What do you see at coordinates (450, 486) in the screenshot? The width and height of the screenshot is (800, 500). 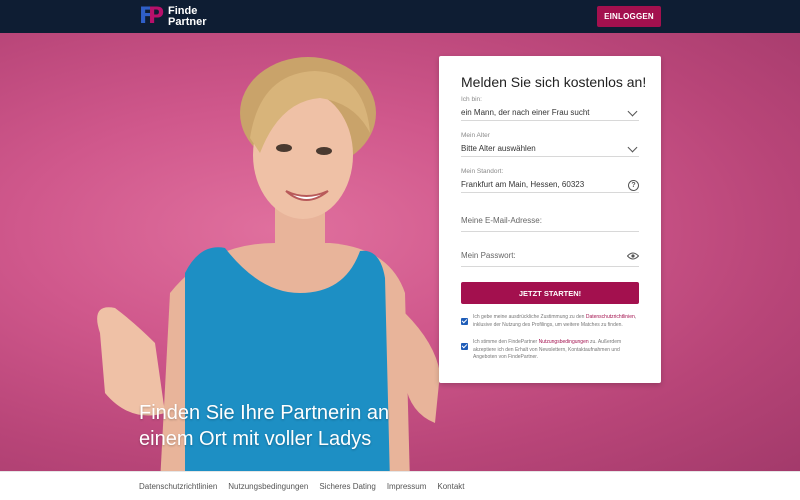 I see `footer-link-contact: Kontakt` at bounding box center [450, 486].